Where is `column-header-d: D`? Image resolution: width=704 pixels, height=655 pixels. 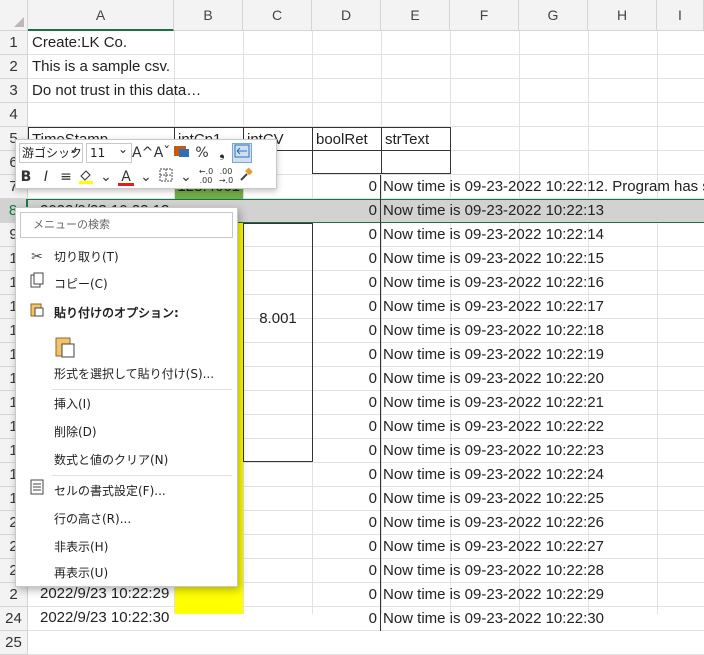
column-header-d: D is located at coordinates (346, 15).